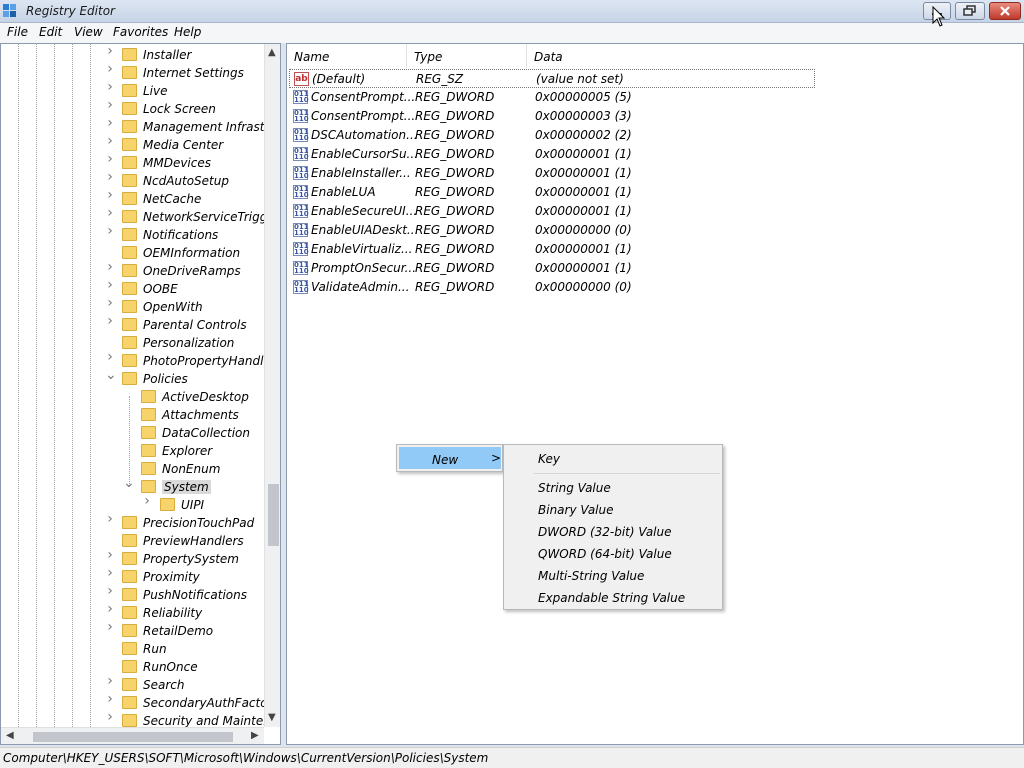 This screenshot has height=768, width=1024. Describe the element at coordinates (132, 144) in the screenshot. I see `tree-item: › Media Center` at that location.